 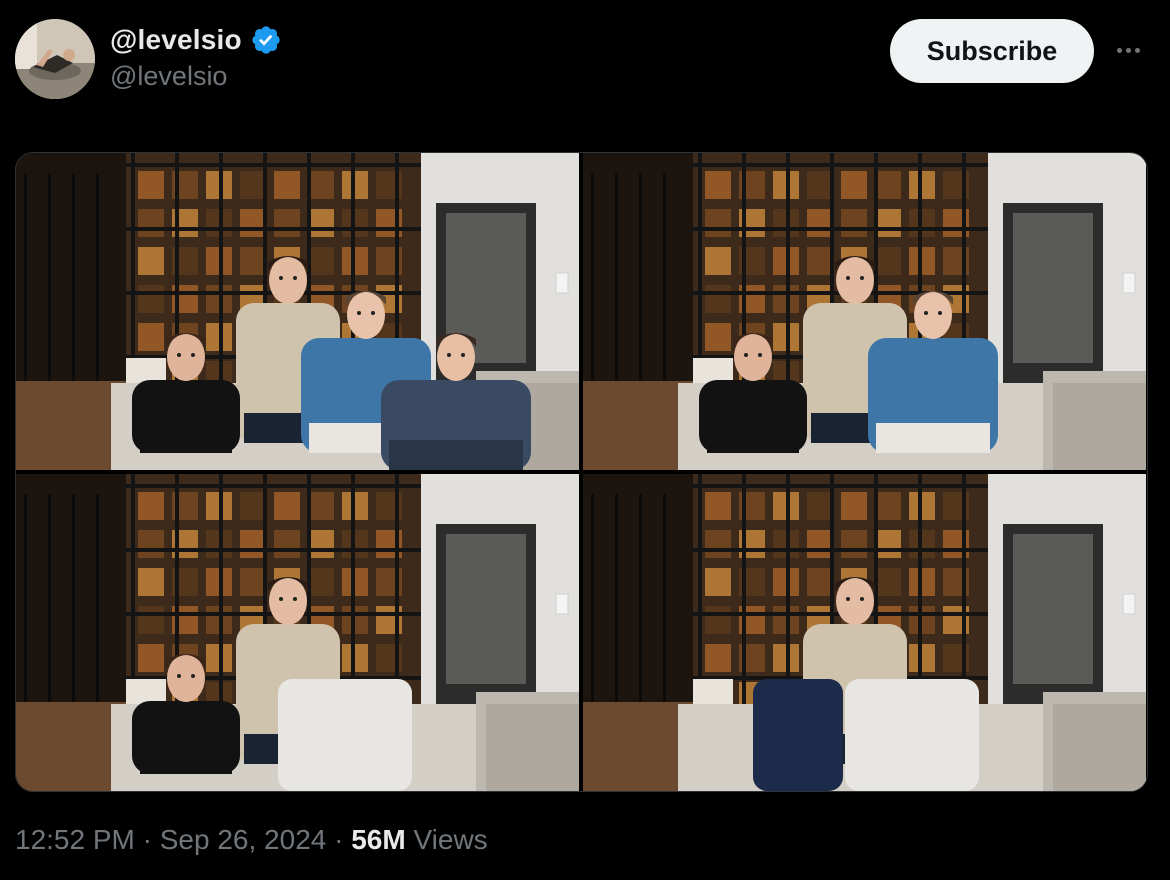 I want to click on views-count: 56M, so click(x=378, y=839).